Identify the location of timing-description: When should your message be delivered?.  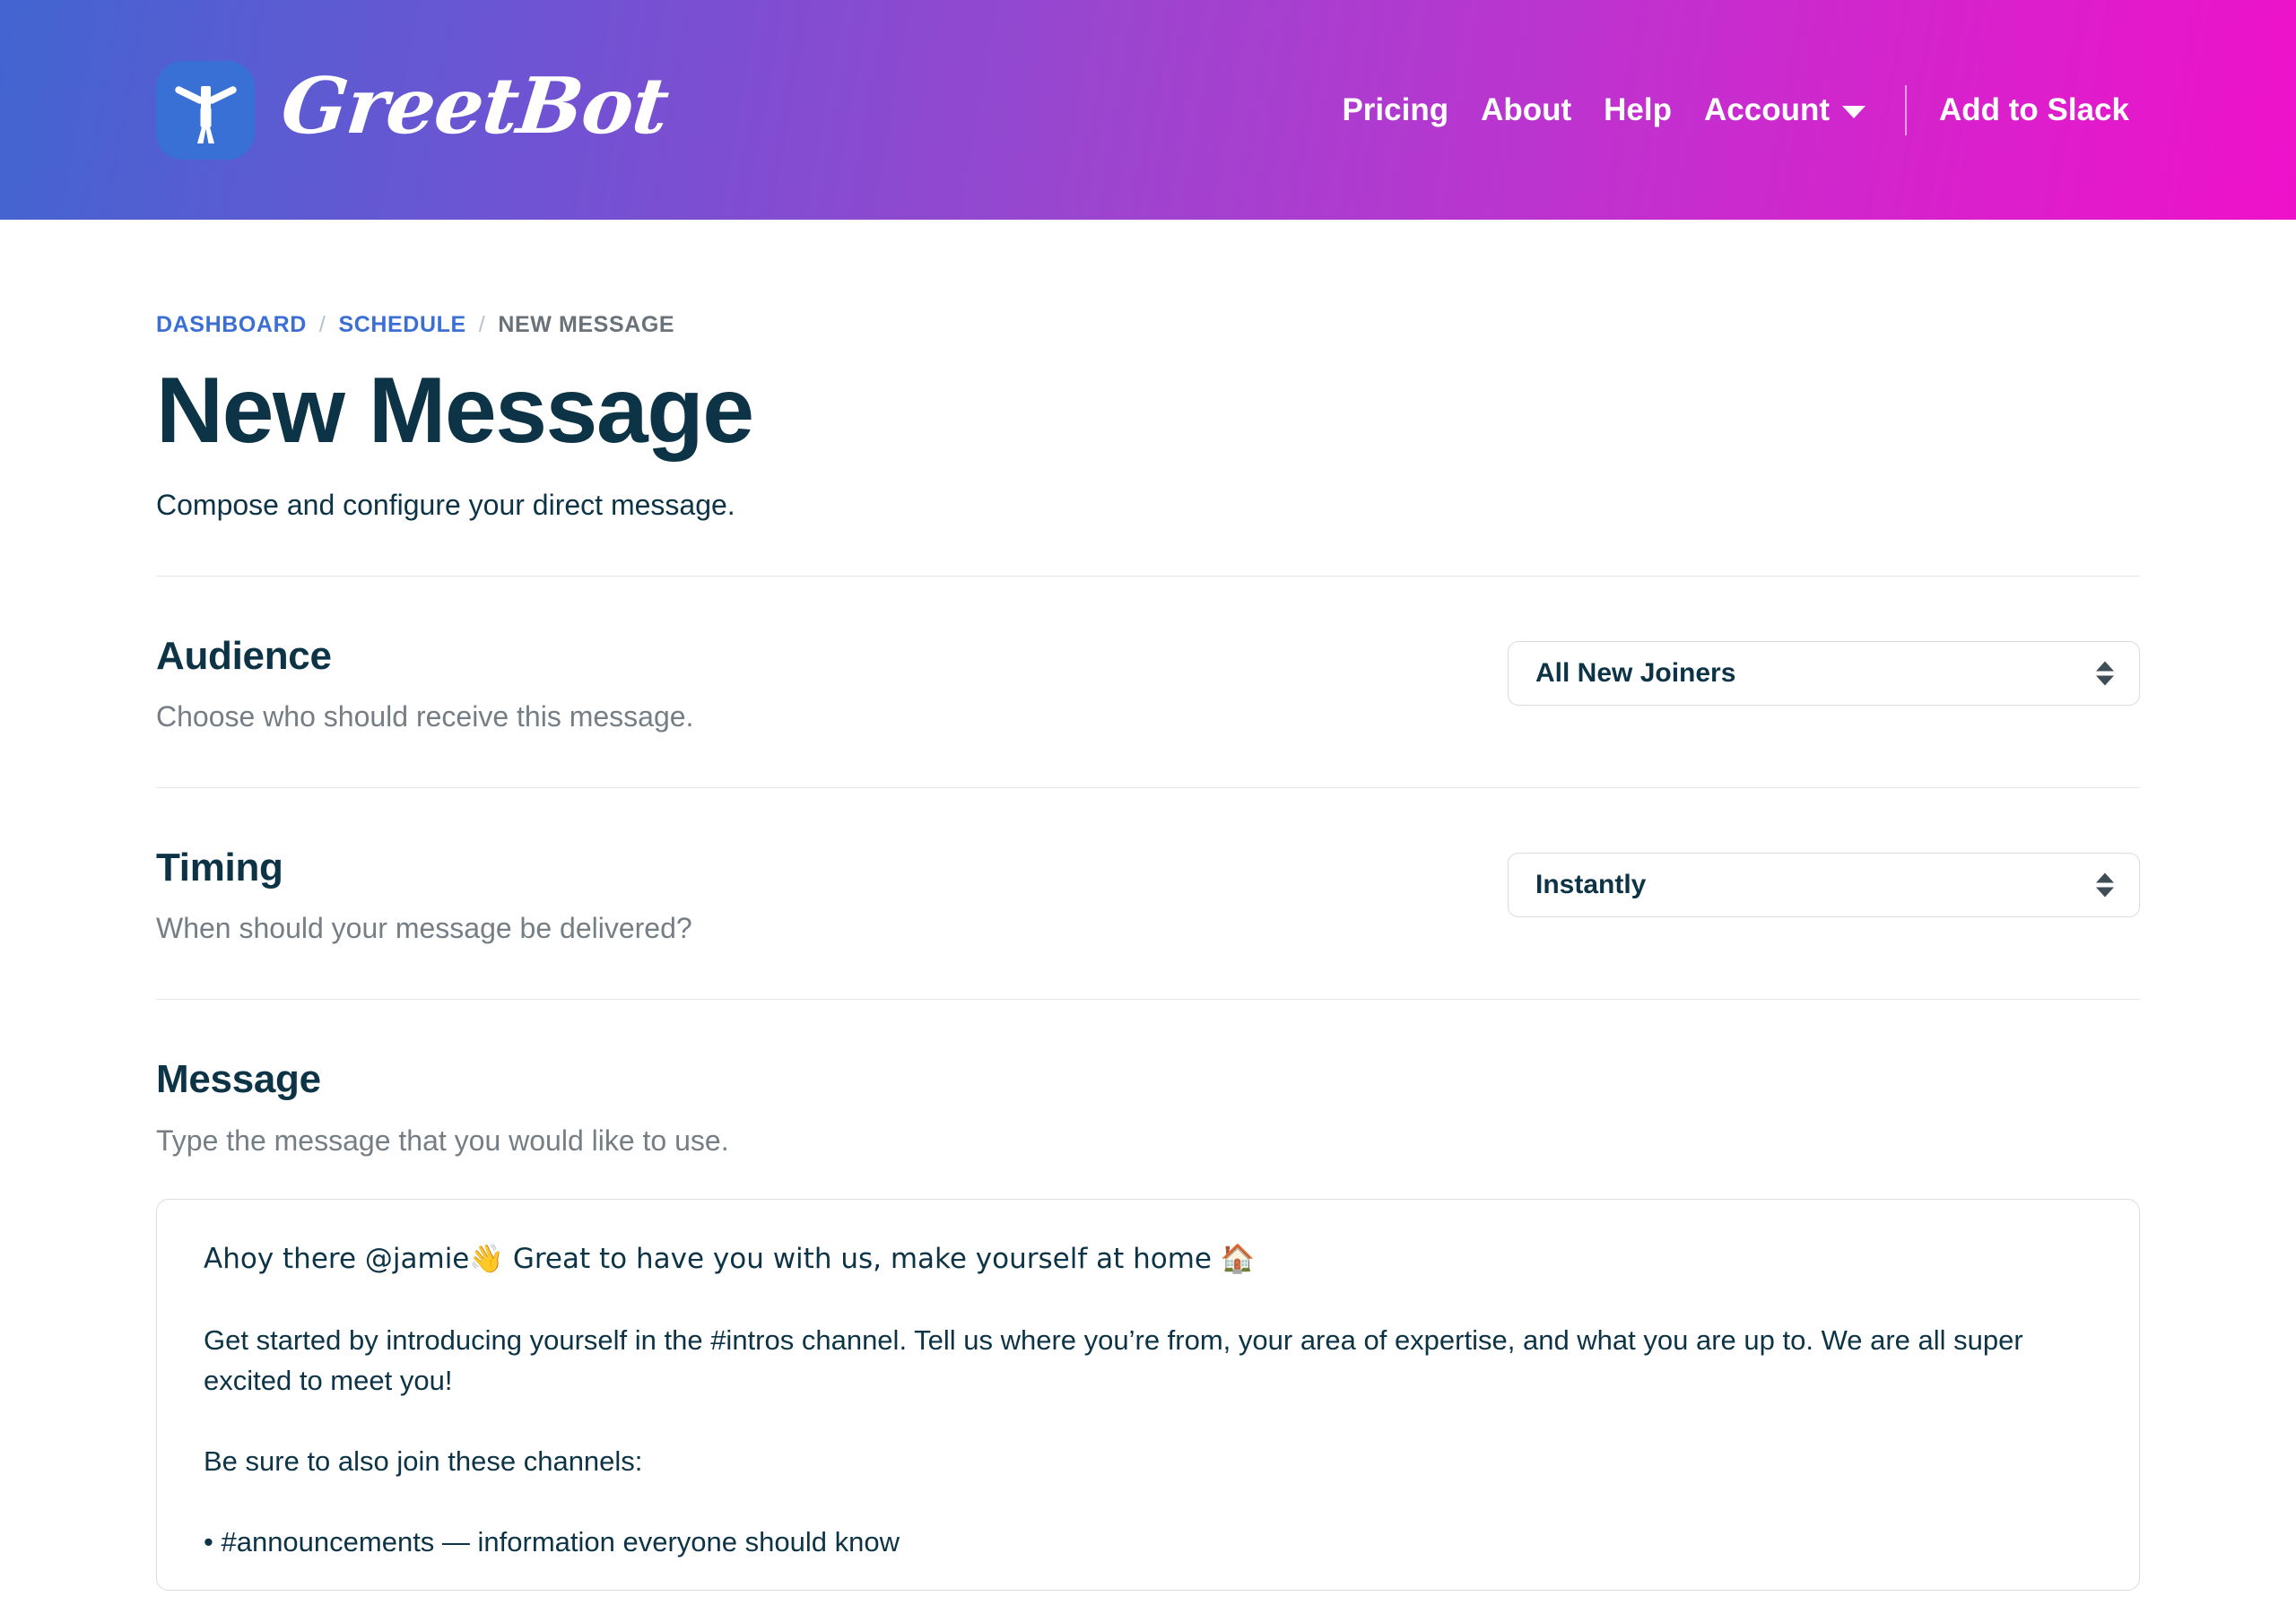
(424, 928).